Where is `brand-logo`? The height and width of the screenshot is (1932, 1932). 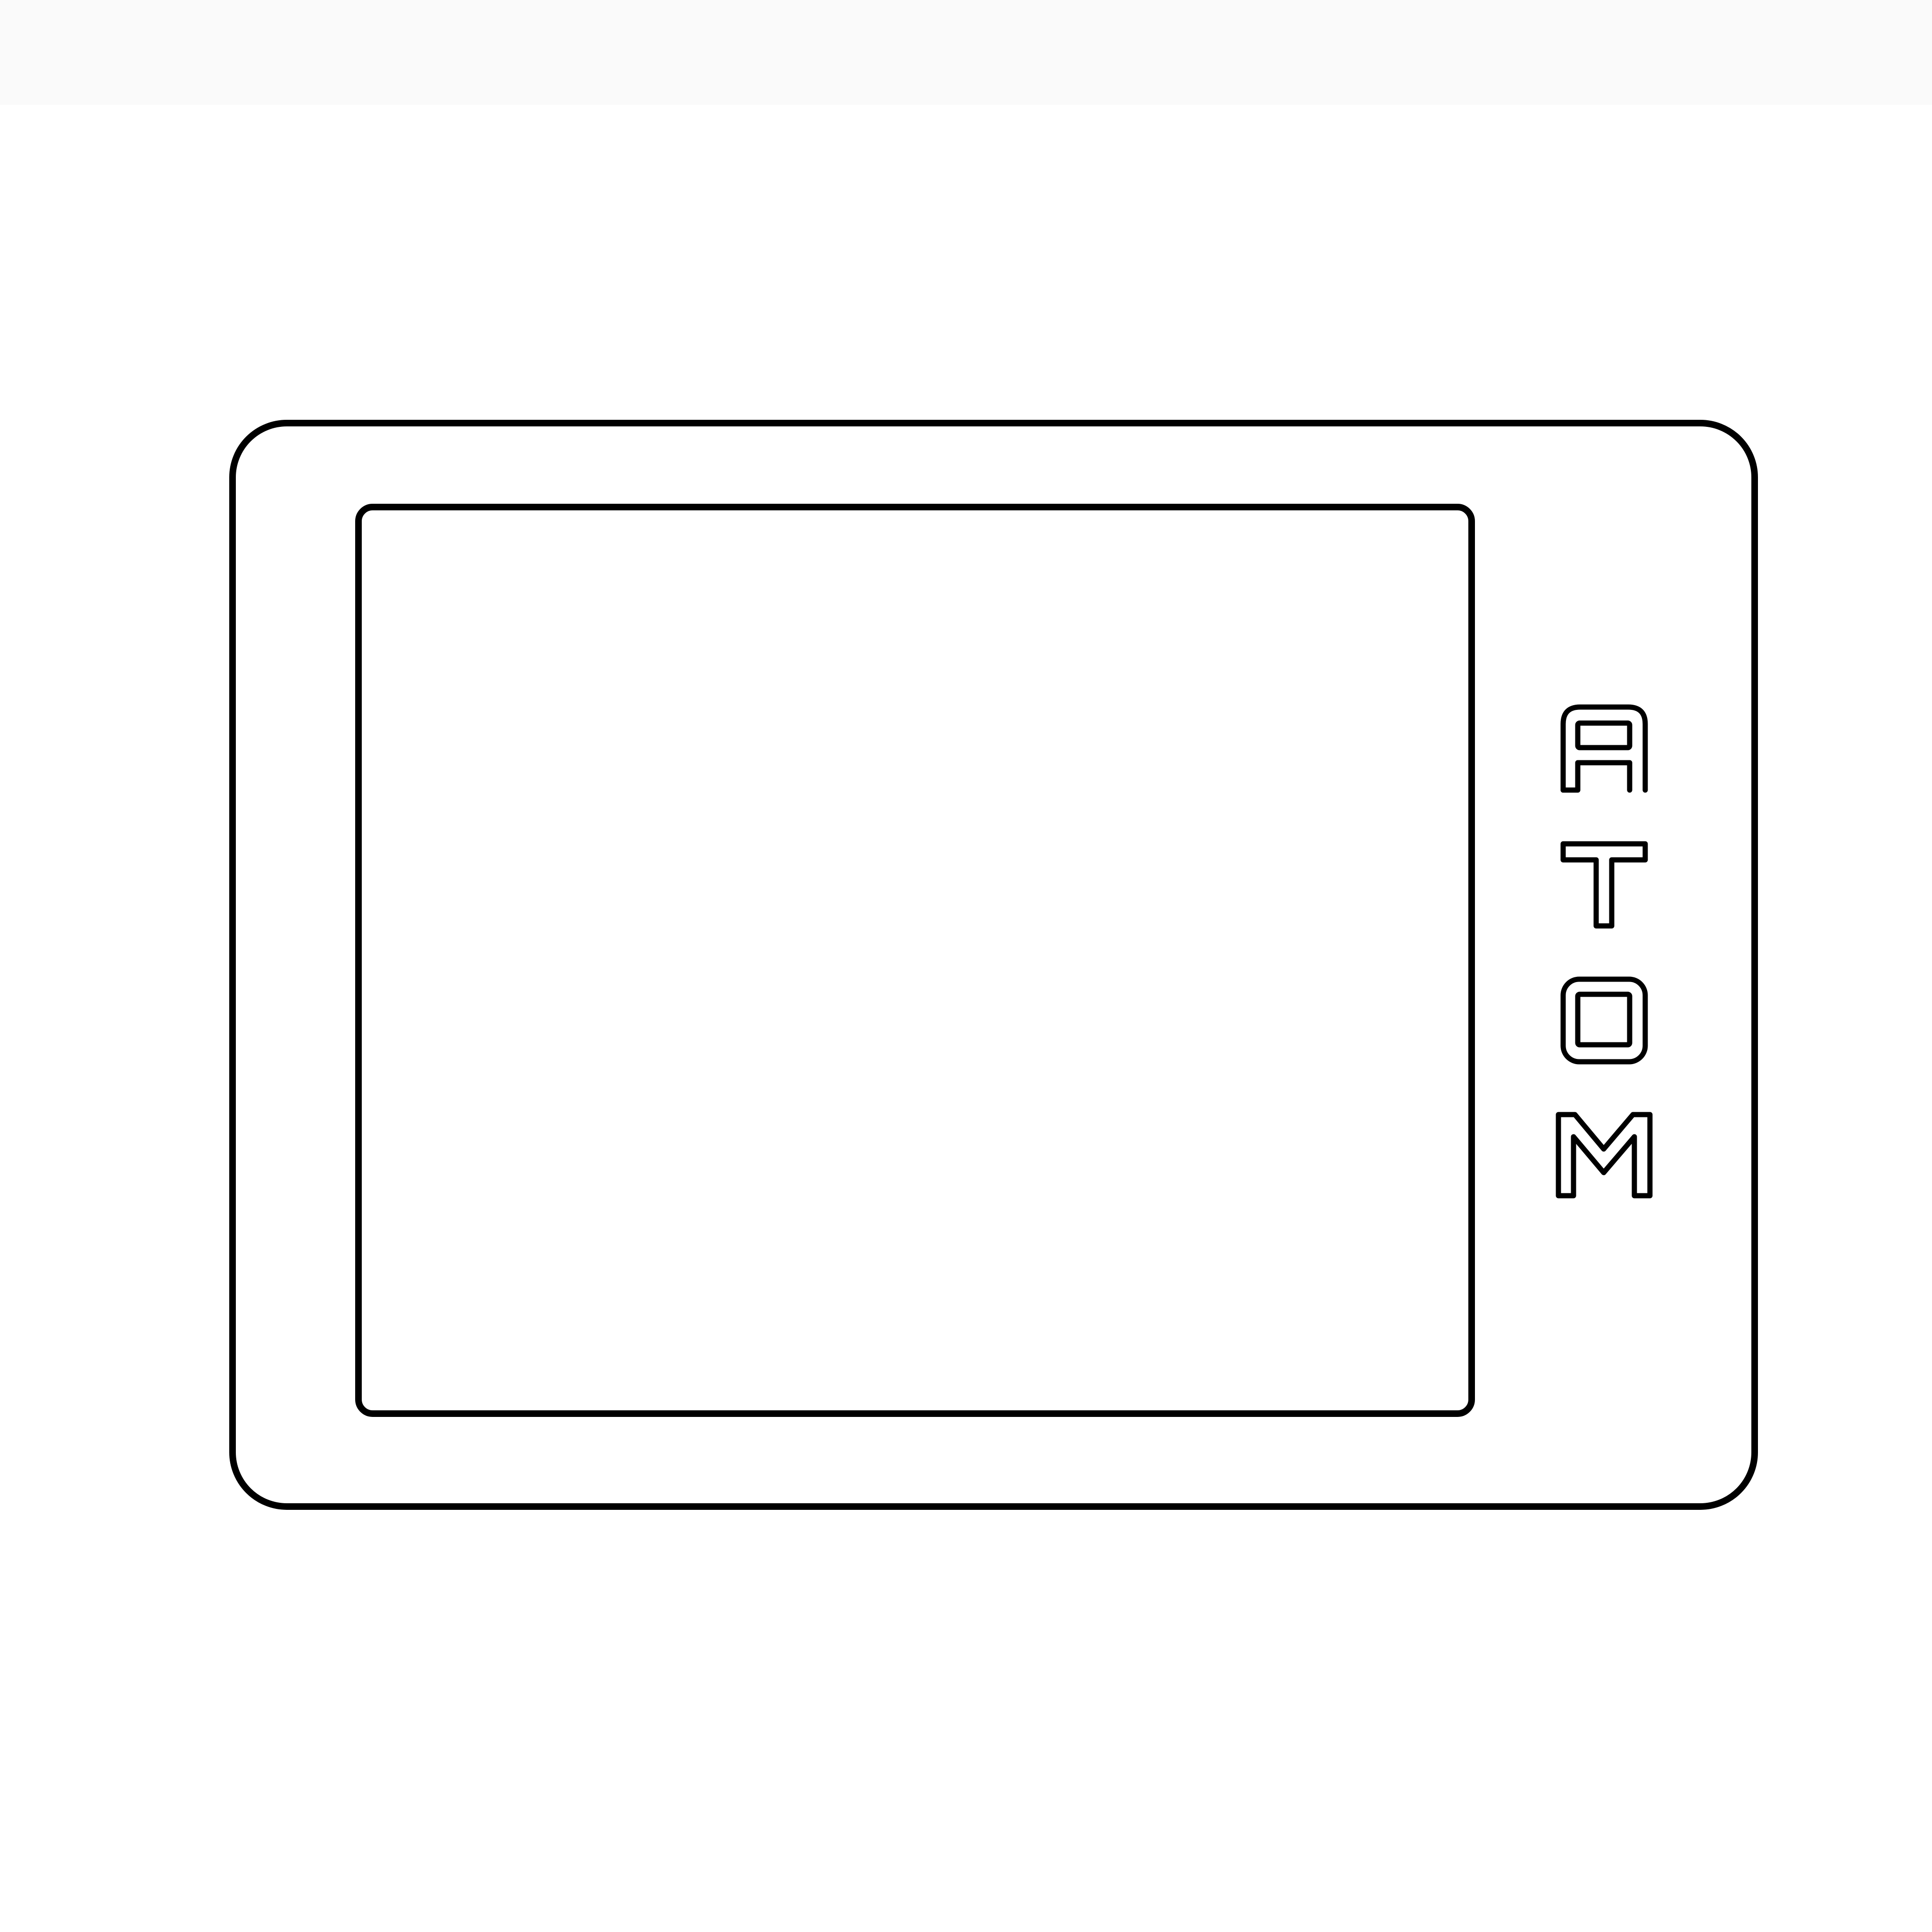 brand-logo is located at coordinates (1604, 952).